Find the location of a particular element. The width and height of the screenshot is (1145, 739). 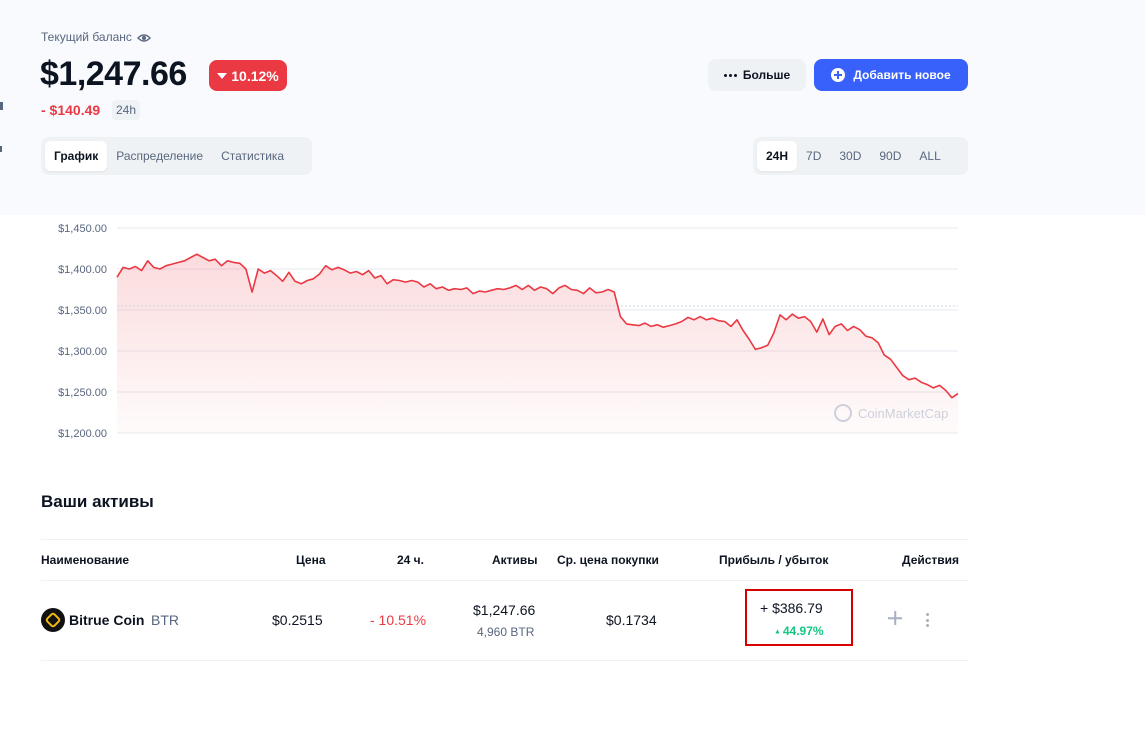

table-top-divider is located at coordinates (504, 539).